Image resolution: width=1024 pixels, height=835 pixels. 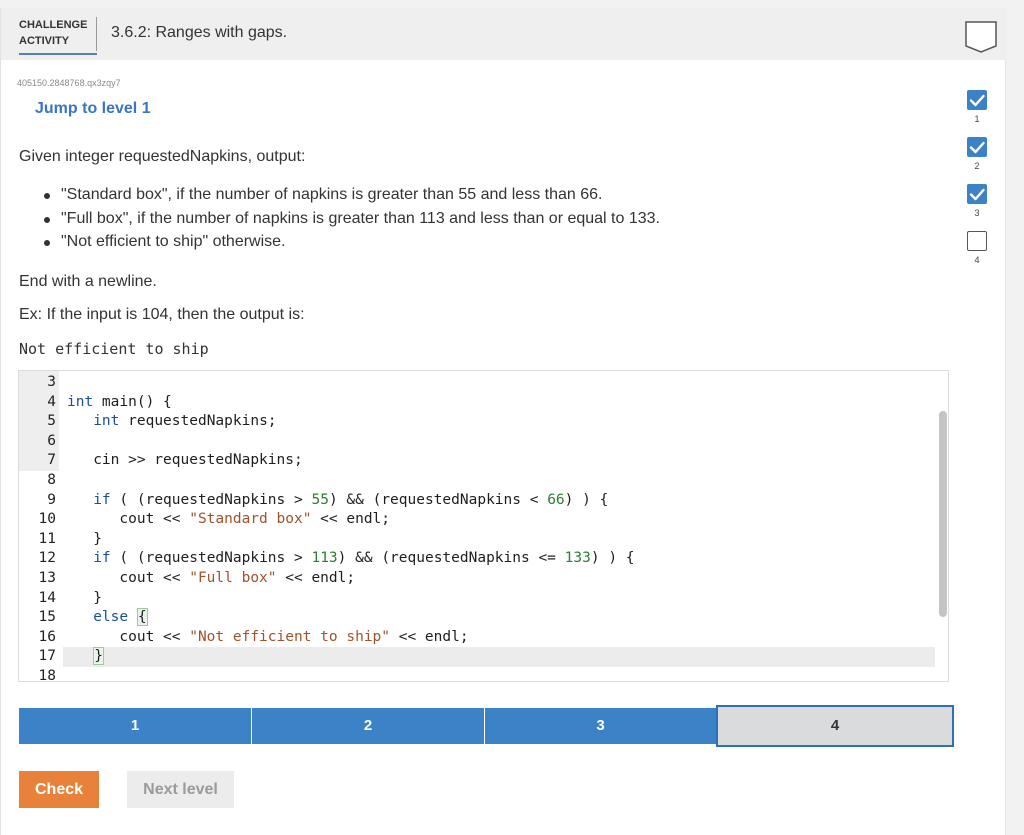 I want to click on line-number: 10, so click(x=47, y=519).